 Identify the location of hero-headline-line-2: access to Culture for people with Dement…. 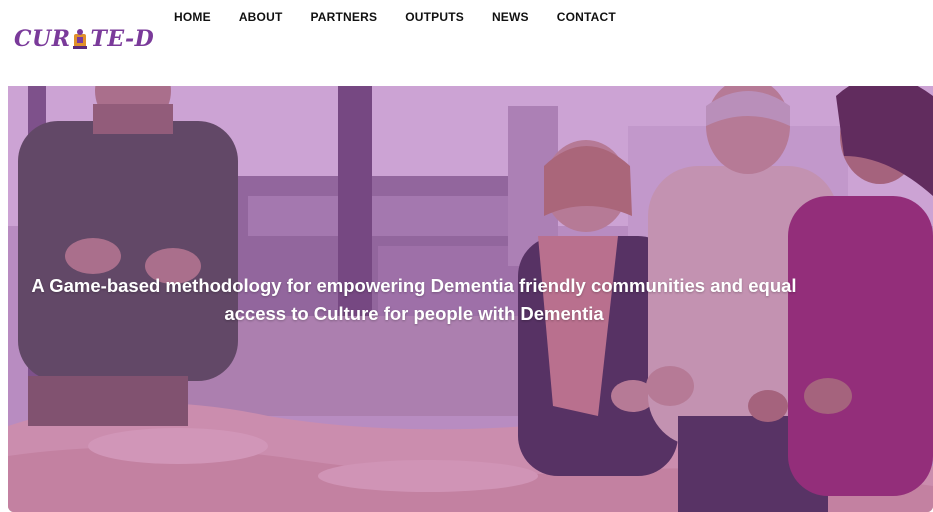
(414, 313).